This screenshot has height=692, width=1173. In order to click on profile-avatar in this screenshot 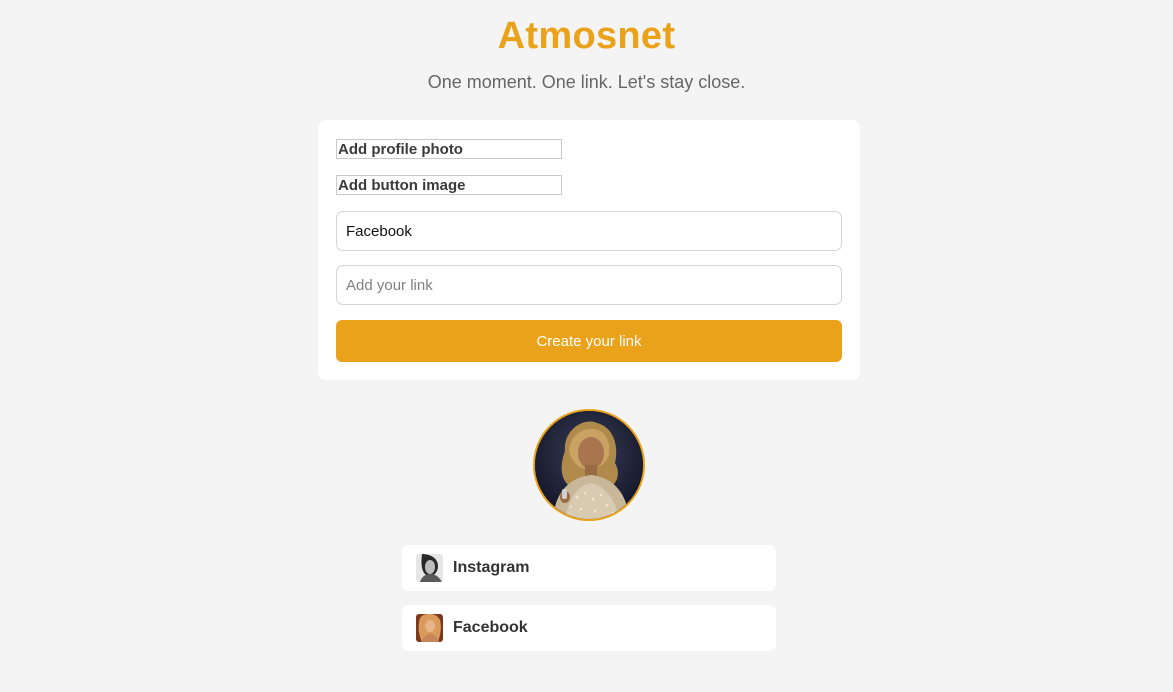, I will do `click(589, 465)`.